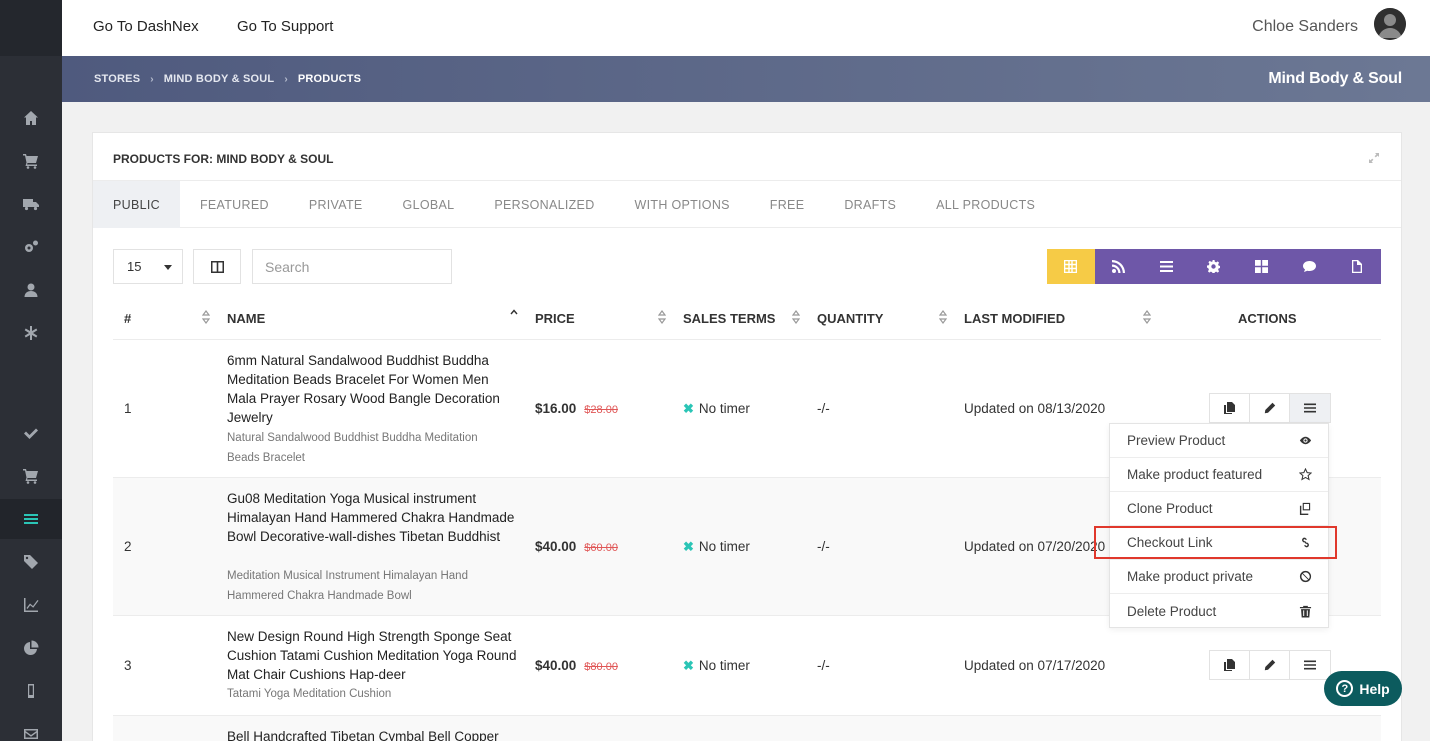 This screenshot has width=1430, height=741. What do you see at coordinates (127, 318) in the screenshot?
I see `col-number: #` at bounding box center [127, 318].